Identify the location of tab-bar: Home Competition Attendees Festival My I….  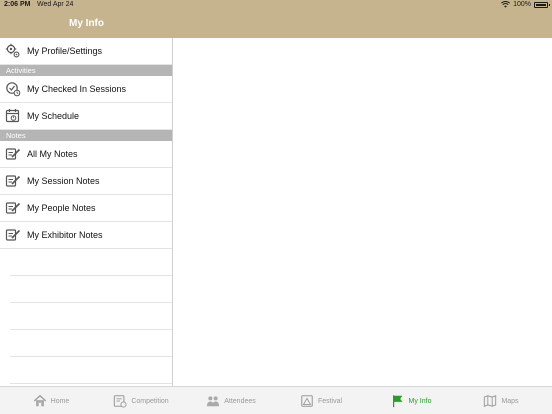
(276, 400).